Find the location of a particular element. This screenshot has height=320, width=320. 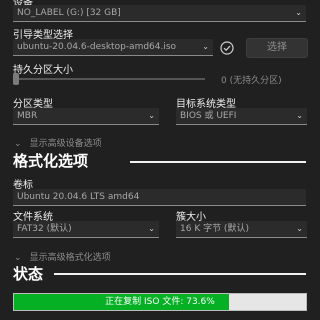

check-icon is located at coordinates (227, 47).